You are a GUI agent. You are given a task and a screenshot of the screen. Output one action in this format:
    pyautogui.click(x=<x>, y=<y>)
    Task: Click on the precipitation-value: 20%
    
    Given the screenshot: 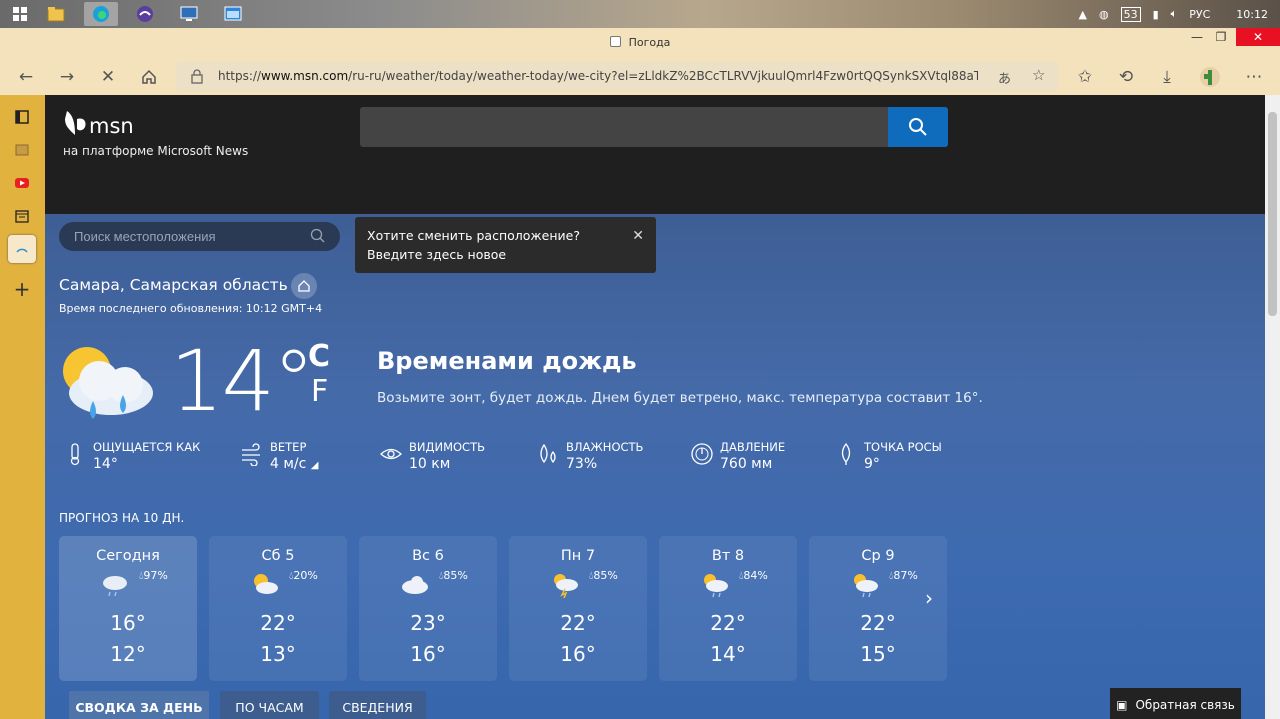 What is the action you would take?
    pyautogui.click(x=305, y=575)
    